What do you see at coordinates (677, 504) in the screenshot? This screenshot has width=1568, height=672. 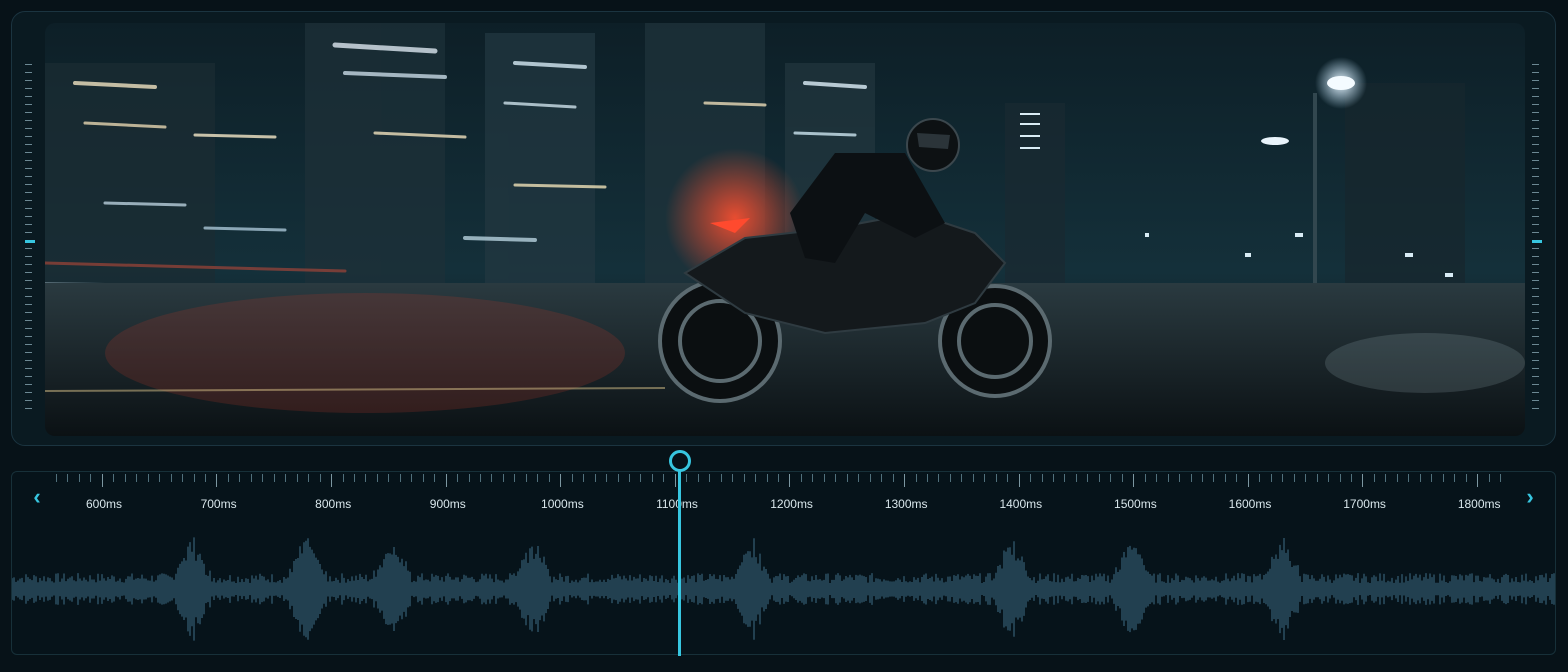 I see `time-label: 1100ms` at bounding box center [677, 504].